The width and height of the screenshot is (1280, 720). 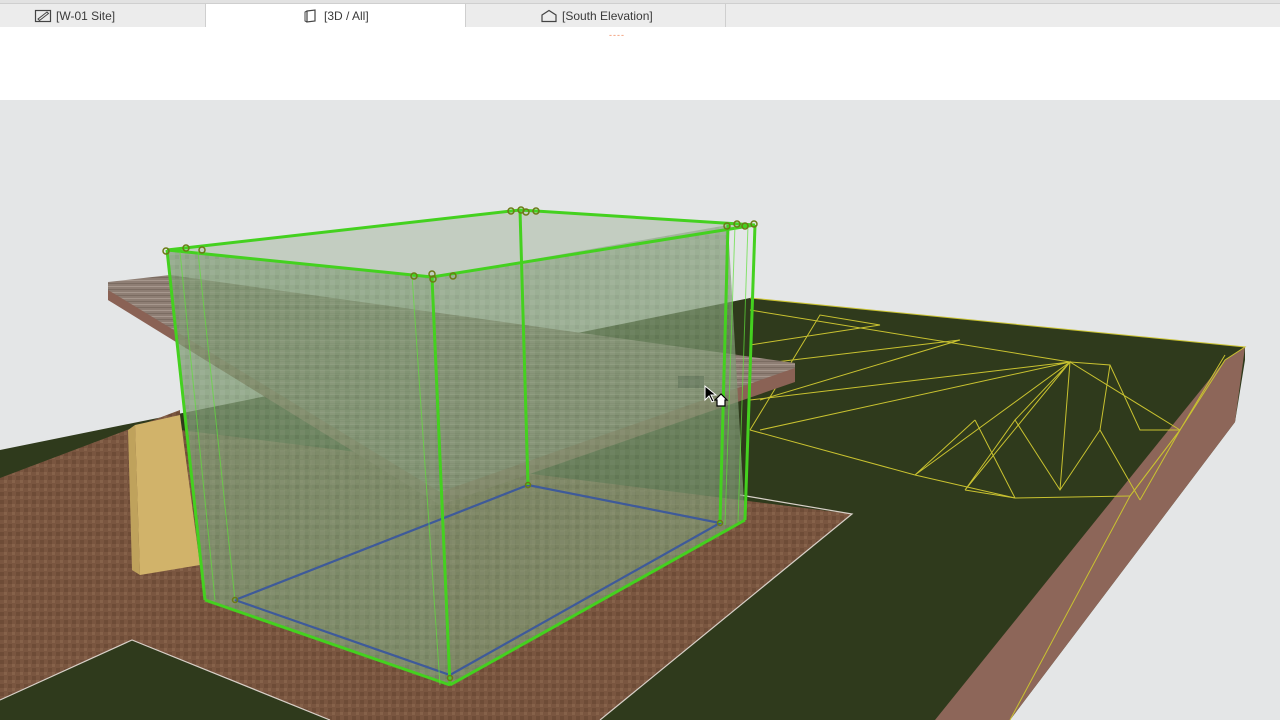 What do you see at coordinates (640, 63) in the screenshot?
I see `toolbar-area` at bounding box center [640, 63].